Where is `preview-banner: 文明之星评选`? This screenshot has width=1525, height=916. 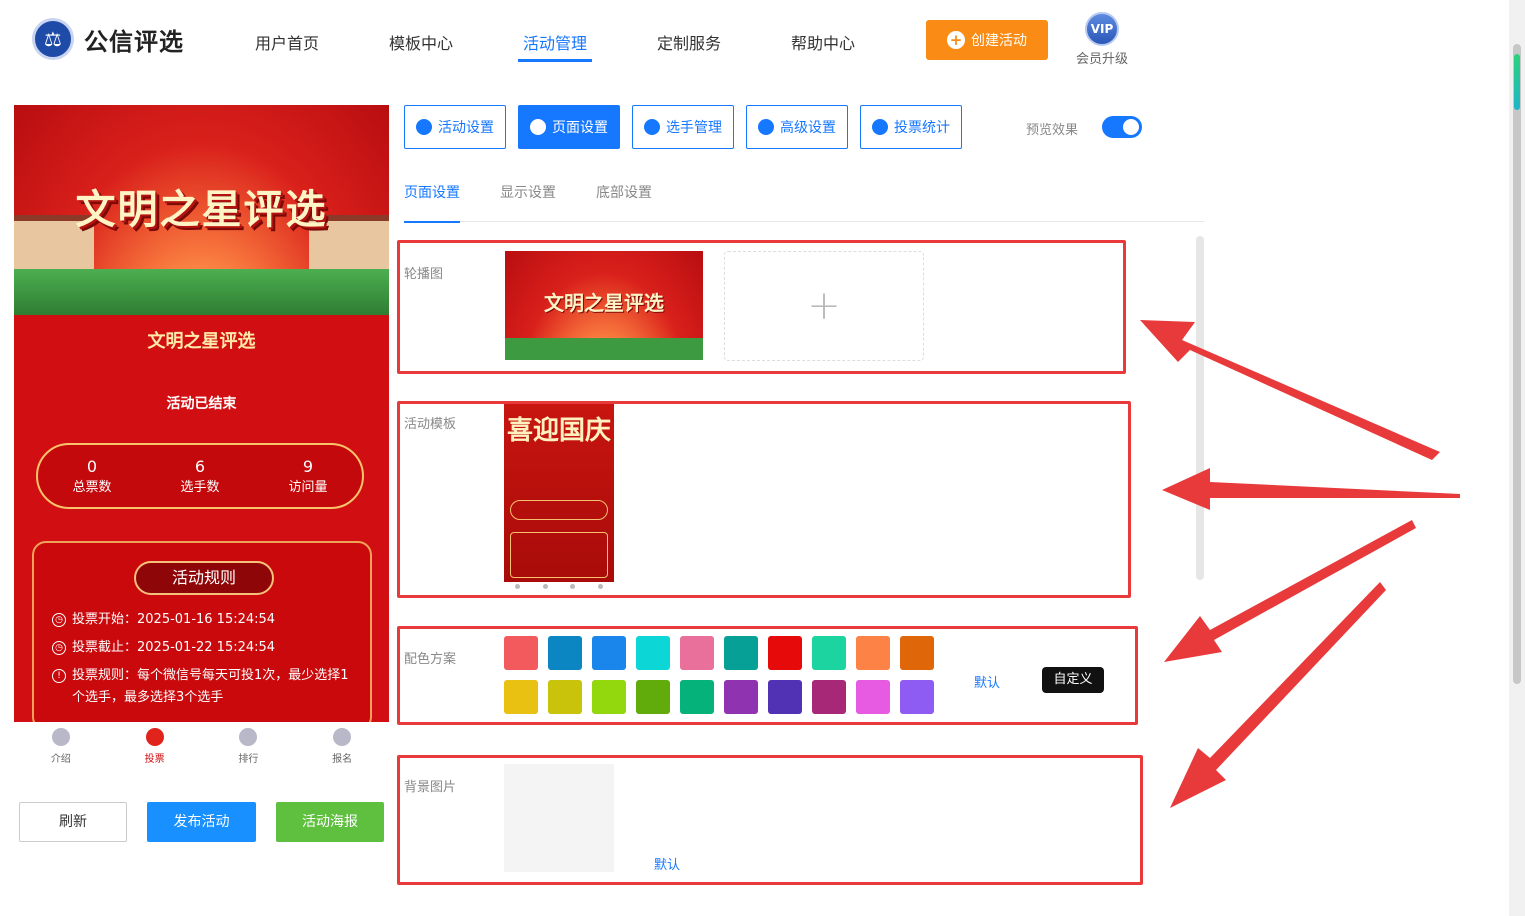 preview-banner: 文明之星评选 is located at coordinates (201, 210).